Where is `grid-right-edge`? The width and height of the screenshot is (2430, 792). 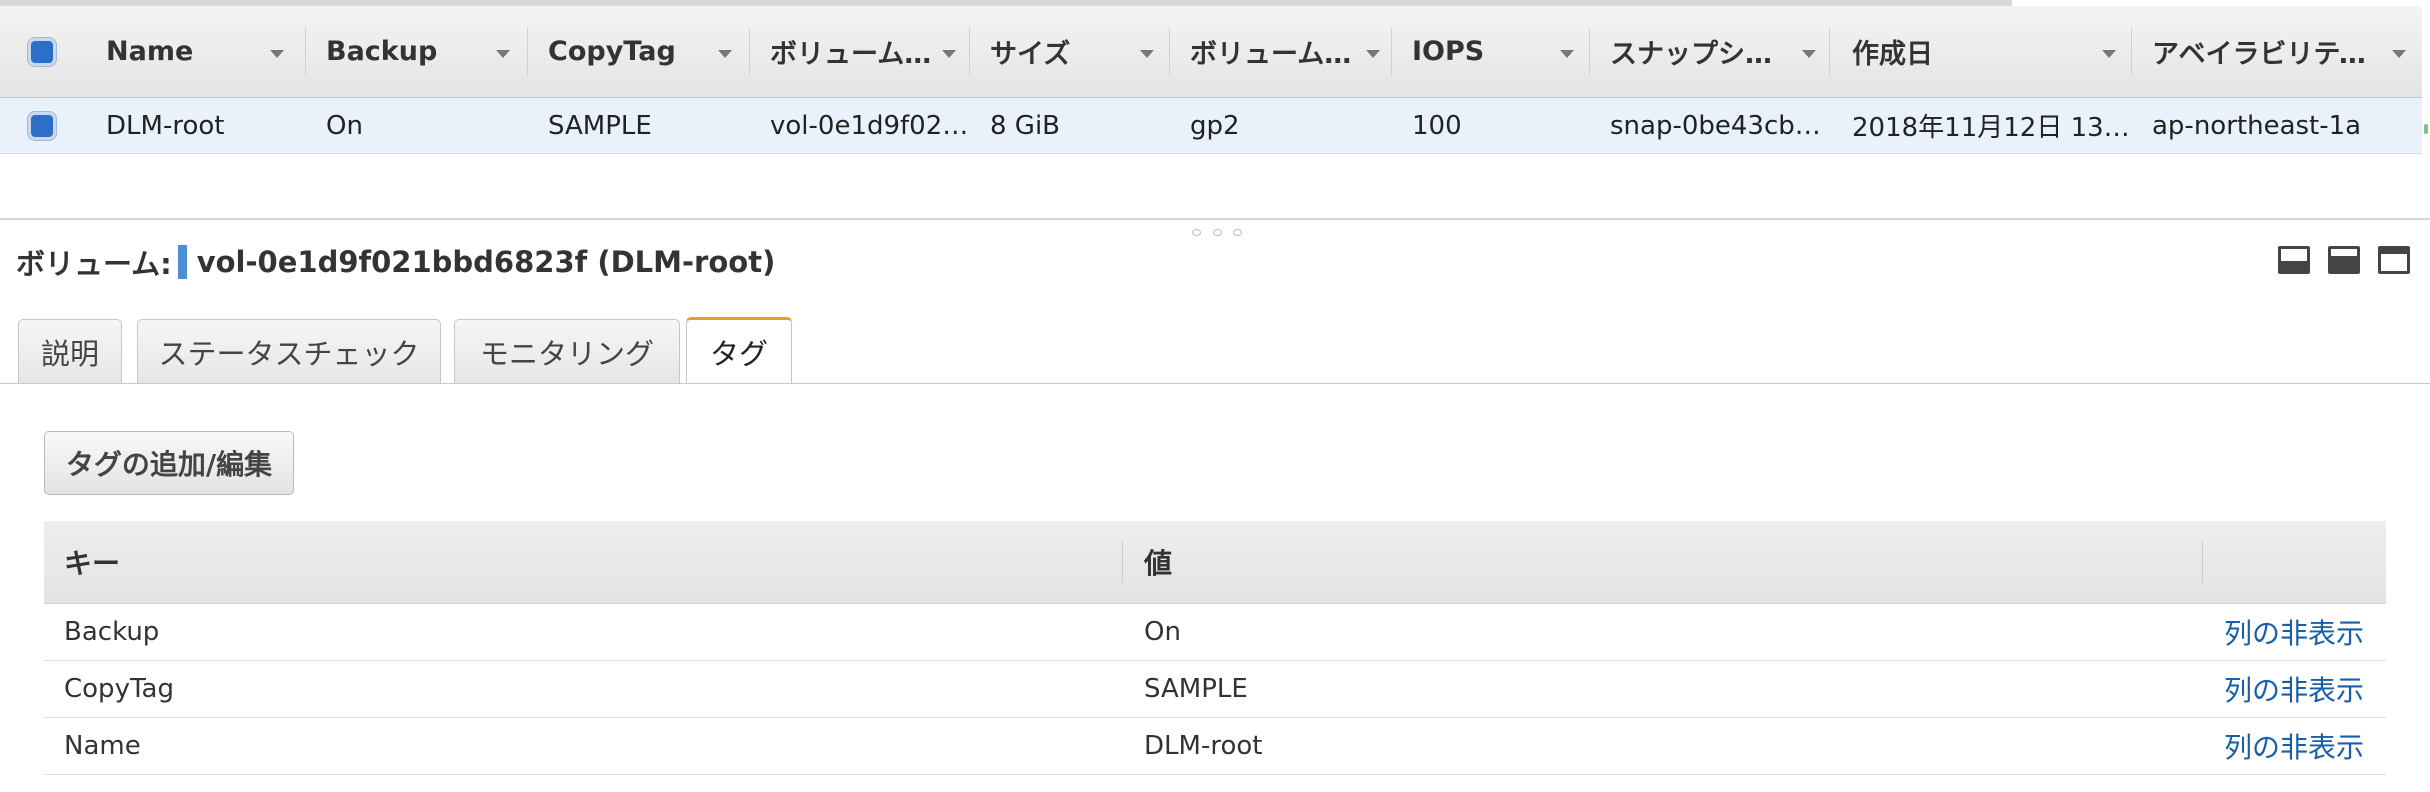 grid-right-edge is located at coordinates (2426, 80).